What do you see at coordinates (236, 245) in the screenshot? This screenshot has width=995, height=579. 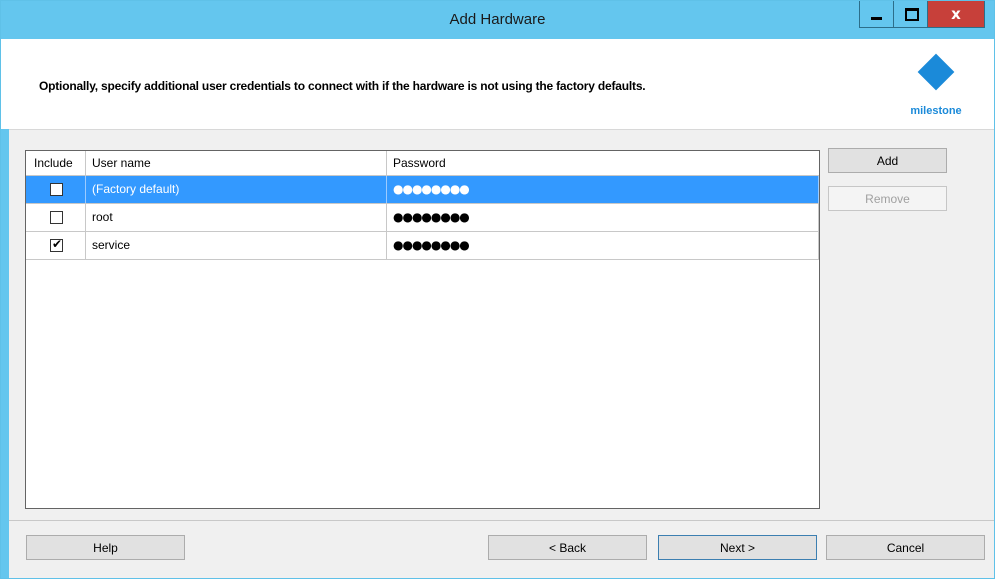 I see `user-name-cell: service` at bounding box center [236, 245].